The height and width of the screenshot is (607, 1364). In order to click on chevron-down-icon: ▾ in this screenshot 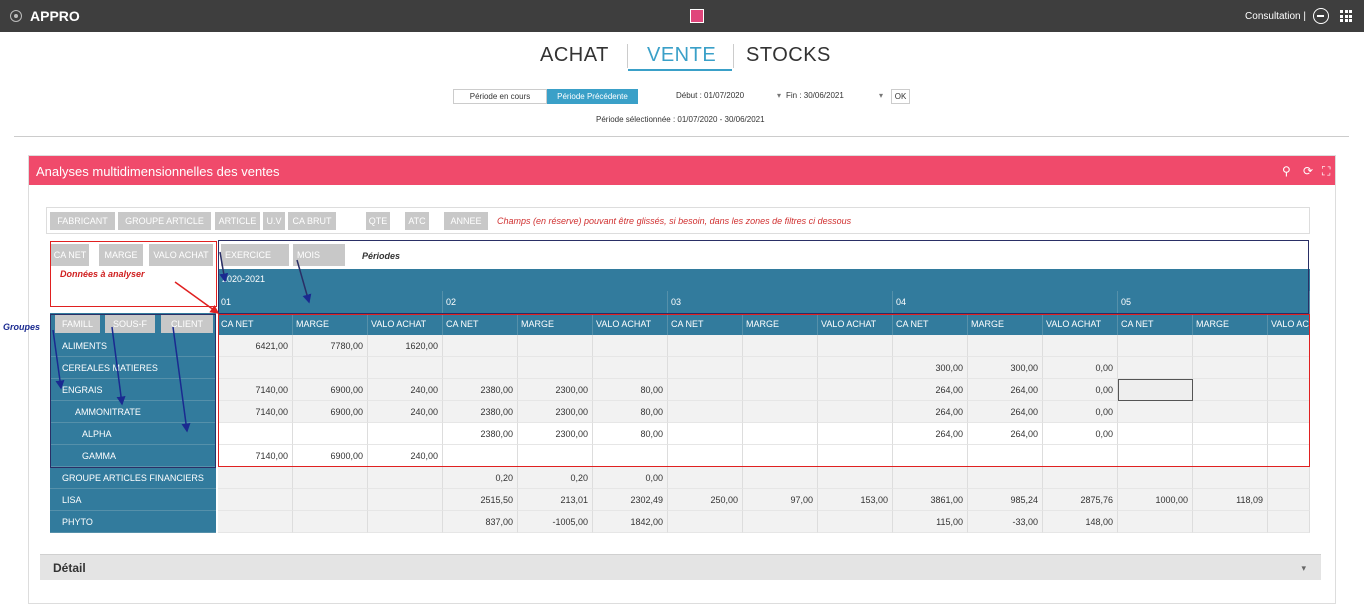, I will do `click(1303, 568)`.